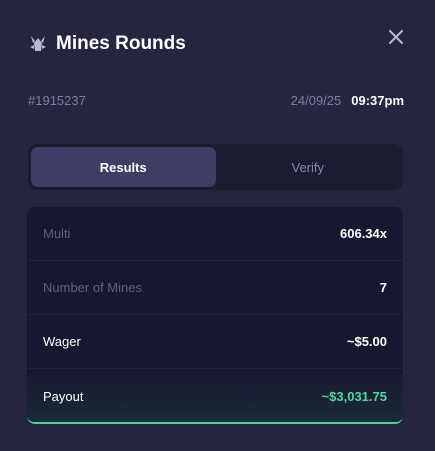 This screenshot has height=451, width=435. What do you see at coordinates (57, 233) in the screenshot?
I see `multi-label: Multi` at bounding box center [57, 233].